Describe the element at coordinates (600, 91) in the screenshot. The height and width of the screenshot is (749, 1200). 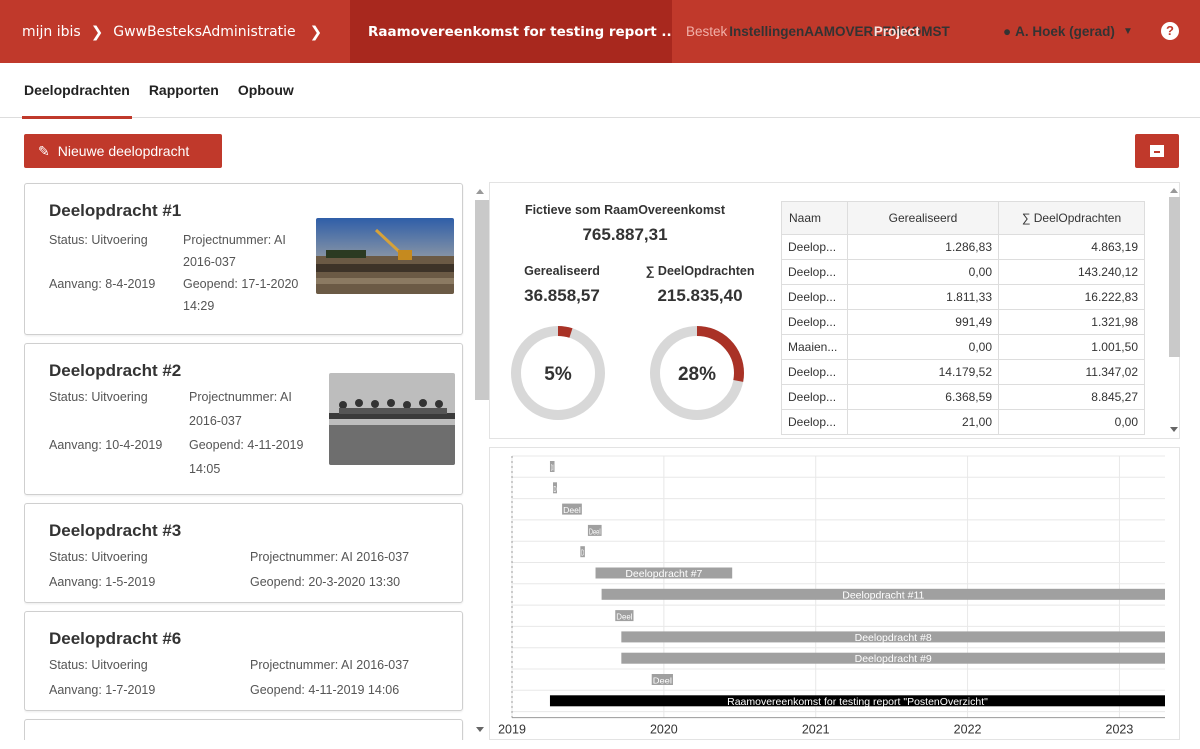
I see `tab-bar: Deelopdrachten Rapporten Opbouw` at that location.